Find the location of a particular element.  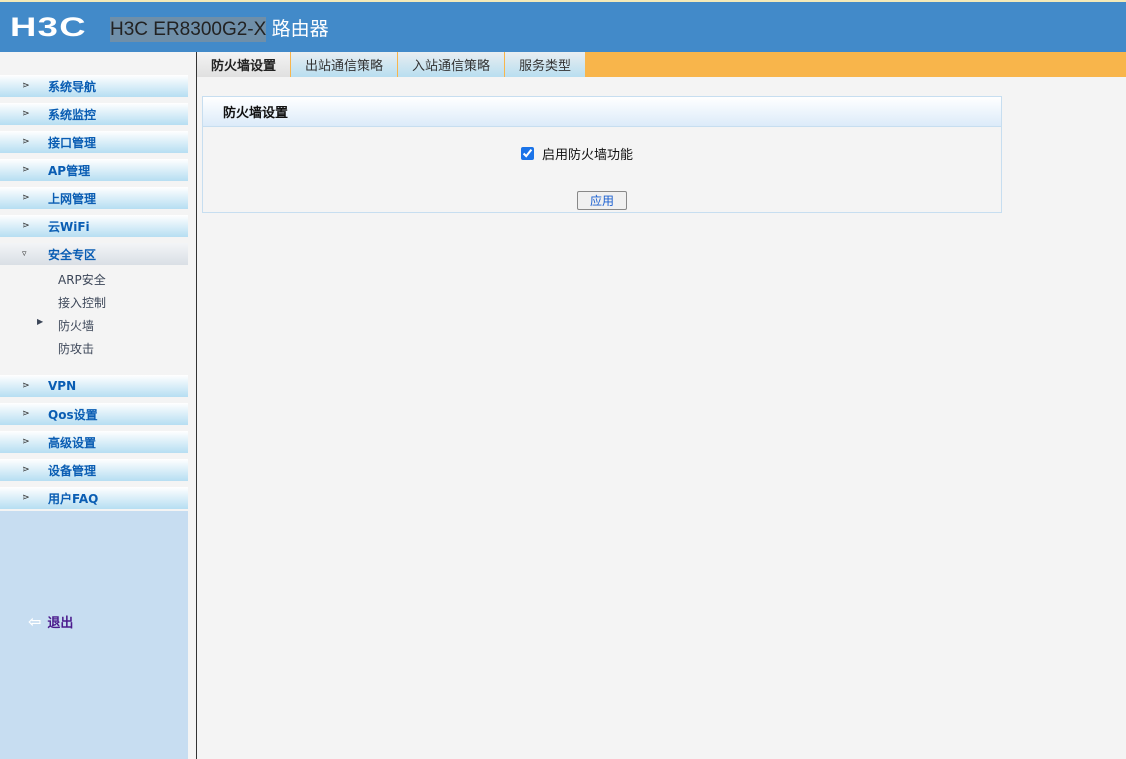

menu-interface: ⋗ 接口管理 is located at coordinates (94, 142).